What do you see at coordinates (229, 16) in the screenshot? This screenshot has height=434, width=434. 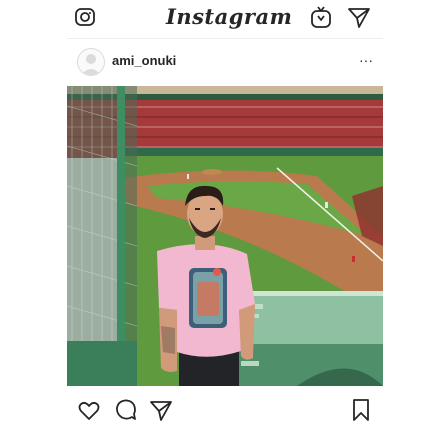 I see `app-logo: Instagram` at bounding box center [229, 16].